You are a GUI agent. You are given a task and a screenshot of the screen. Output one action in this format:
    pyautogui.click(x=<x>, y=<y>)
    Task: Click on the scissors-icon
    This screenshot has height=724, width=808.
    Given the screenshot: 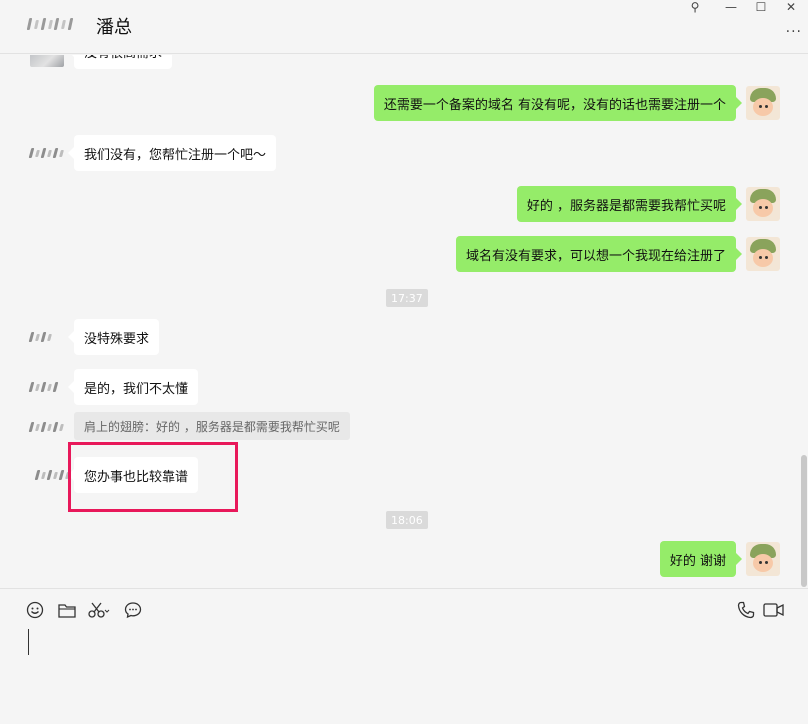 What is the action you would take?
    pyautogui.click(x=99, y=610)
    